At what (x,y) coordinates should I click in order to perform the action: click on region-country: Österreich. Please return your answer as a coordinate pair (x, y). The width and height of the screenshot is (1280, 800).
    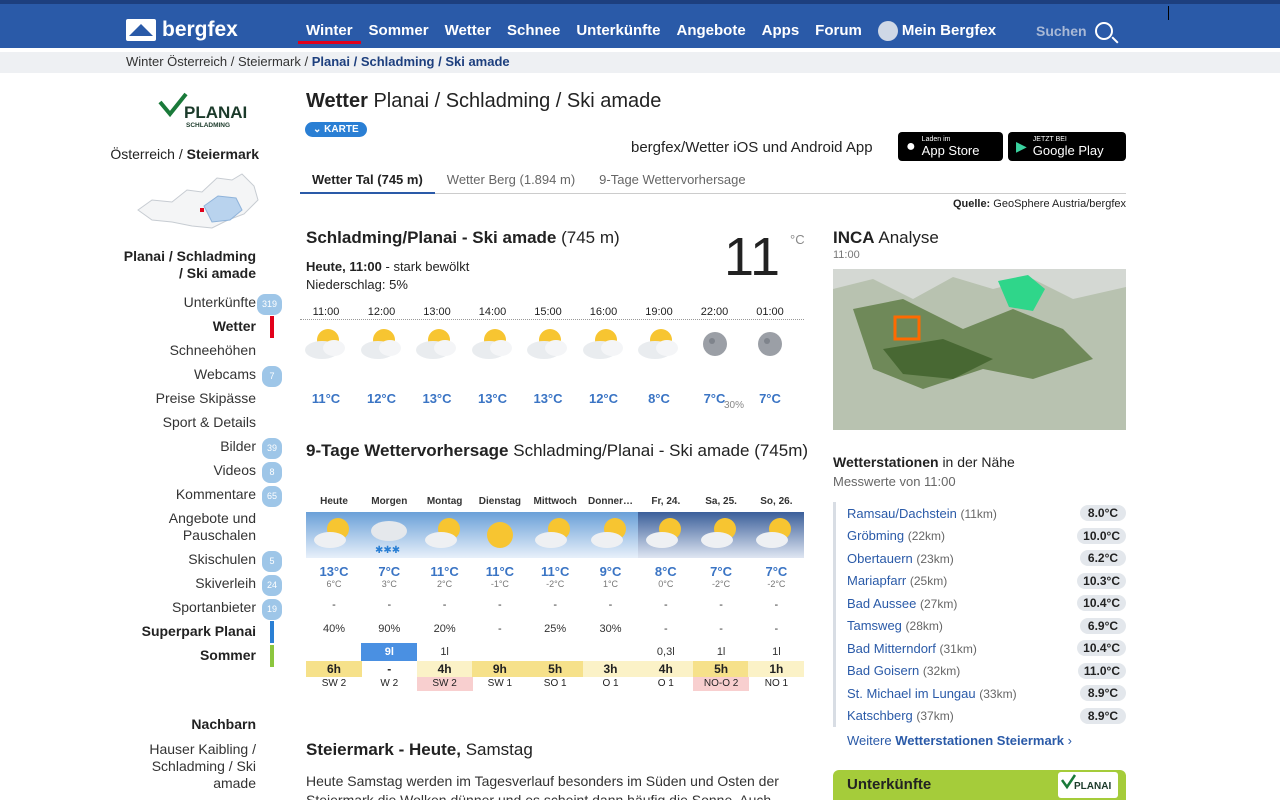
    Looking at the image, I should click on (142, 154).